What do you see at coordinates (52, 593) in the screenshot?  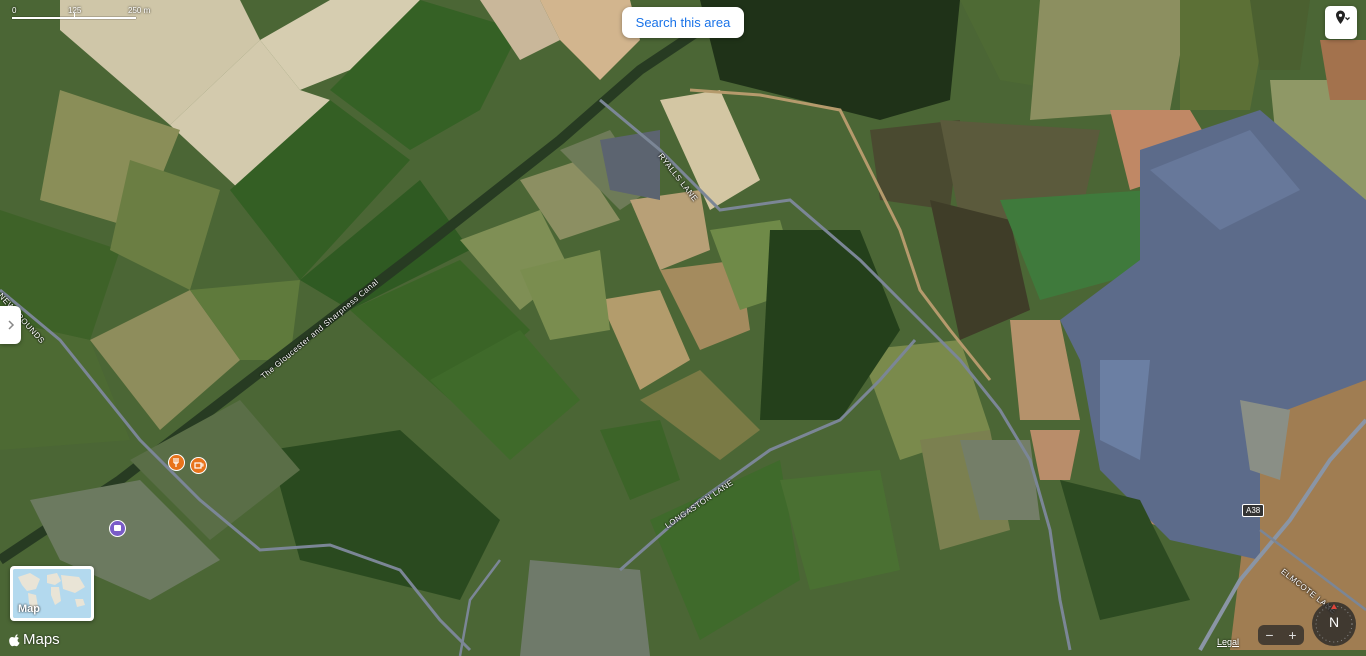 I see `map-mode-toggle: Map` at bounding box center [52, 593].